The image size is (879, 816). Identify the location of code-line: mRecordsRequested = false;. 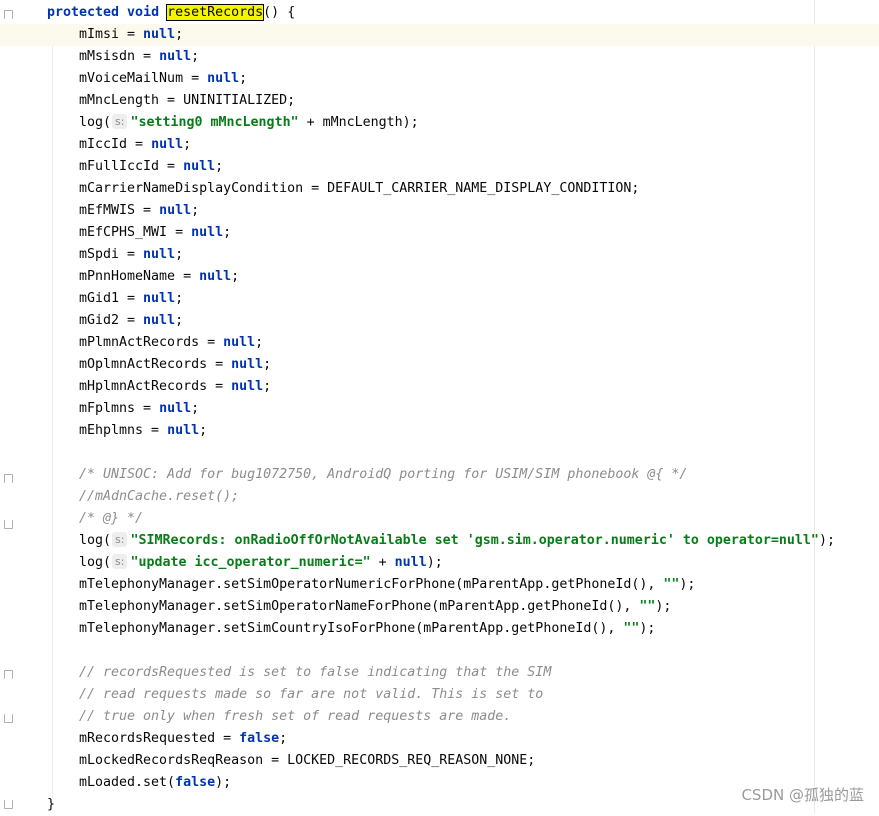
(439, 739).